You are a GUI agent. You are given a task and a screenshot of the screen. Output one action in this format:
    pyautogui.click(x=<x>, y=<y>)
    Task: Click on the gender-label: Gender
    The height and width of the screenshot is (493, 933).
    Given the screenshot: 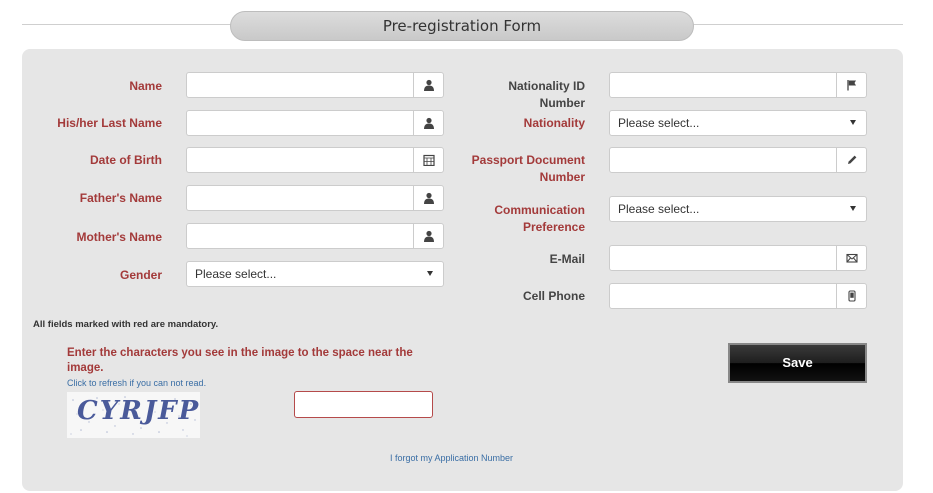 What is the action you would take?
    pyautogui.click(x=140, y=275)
    